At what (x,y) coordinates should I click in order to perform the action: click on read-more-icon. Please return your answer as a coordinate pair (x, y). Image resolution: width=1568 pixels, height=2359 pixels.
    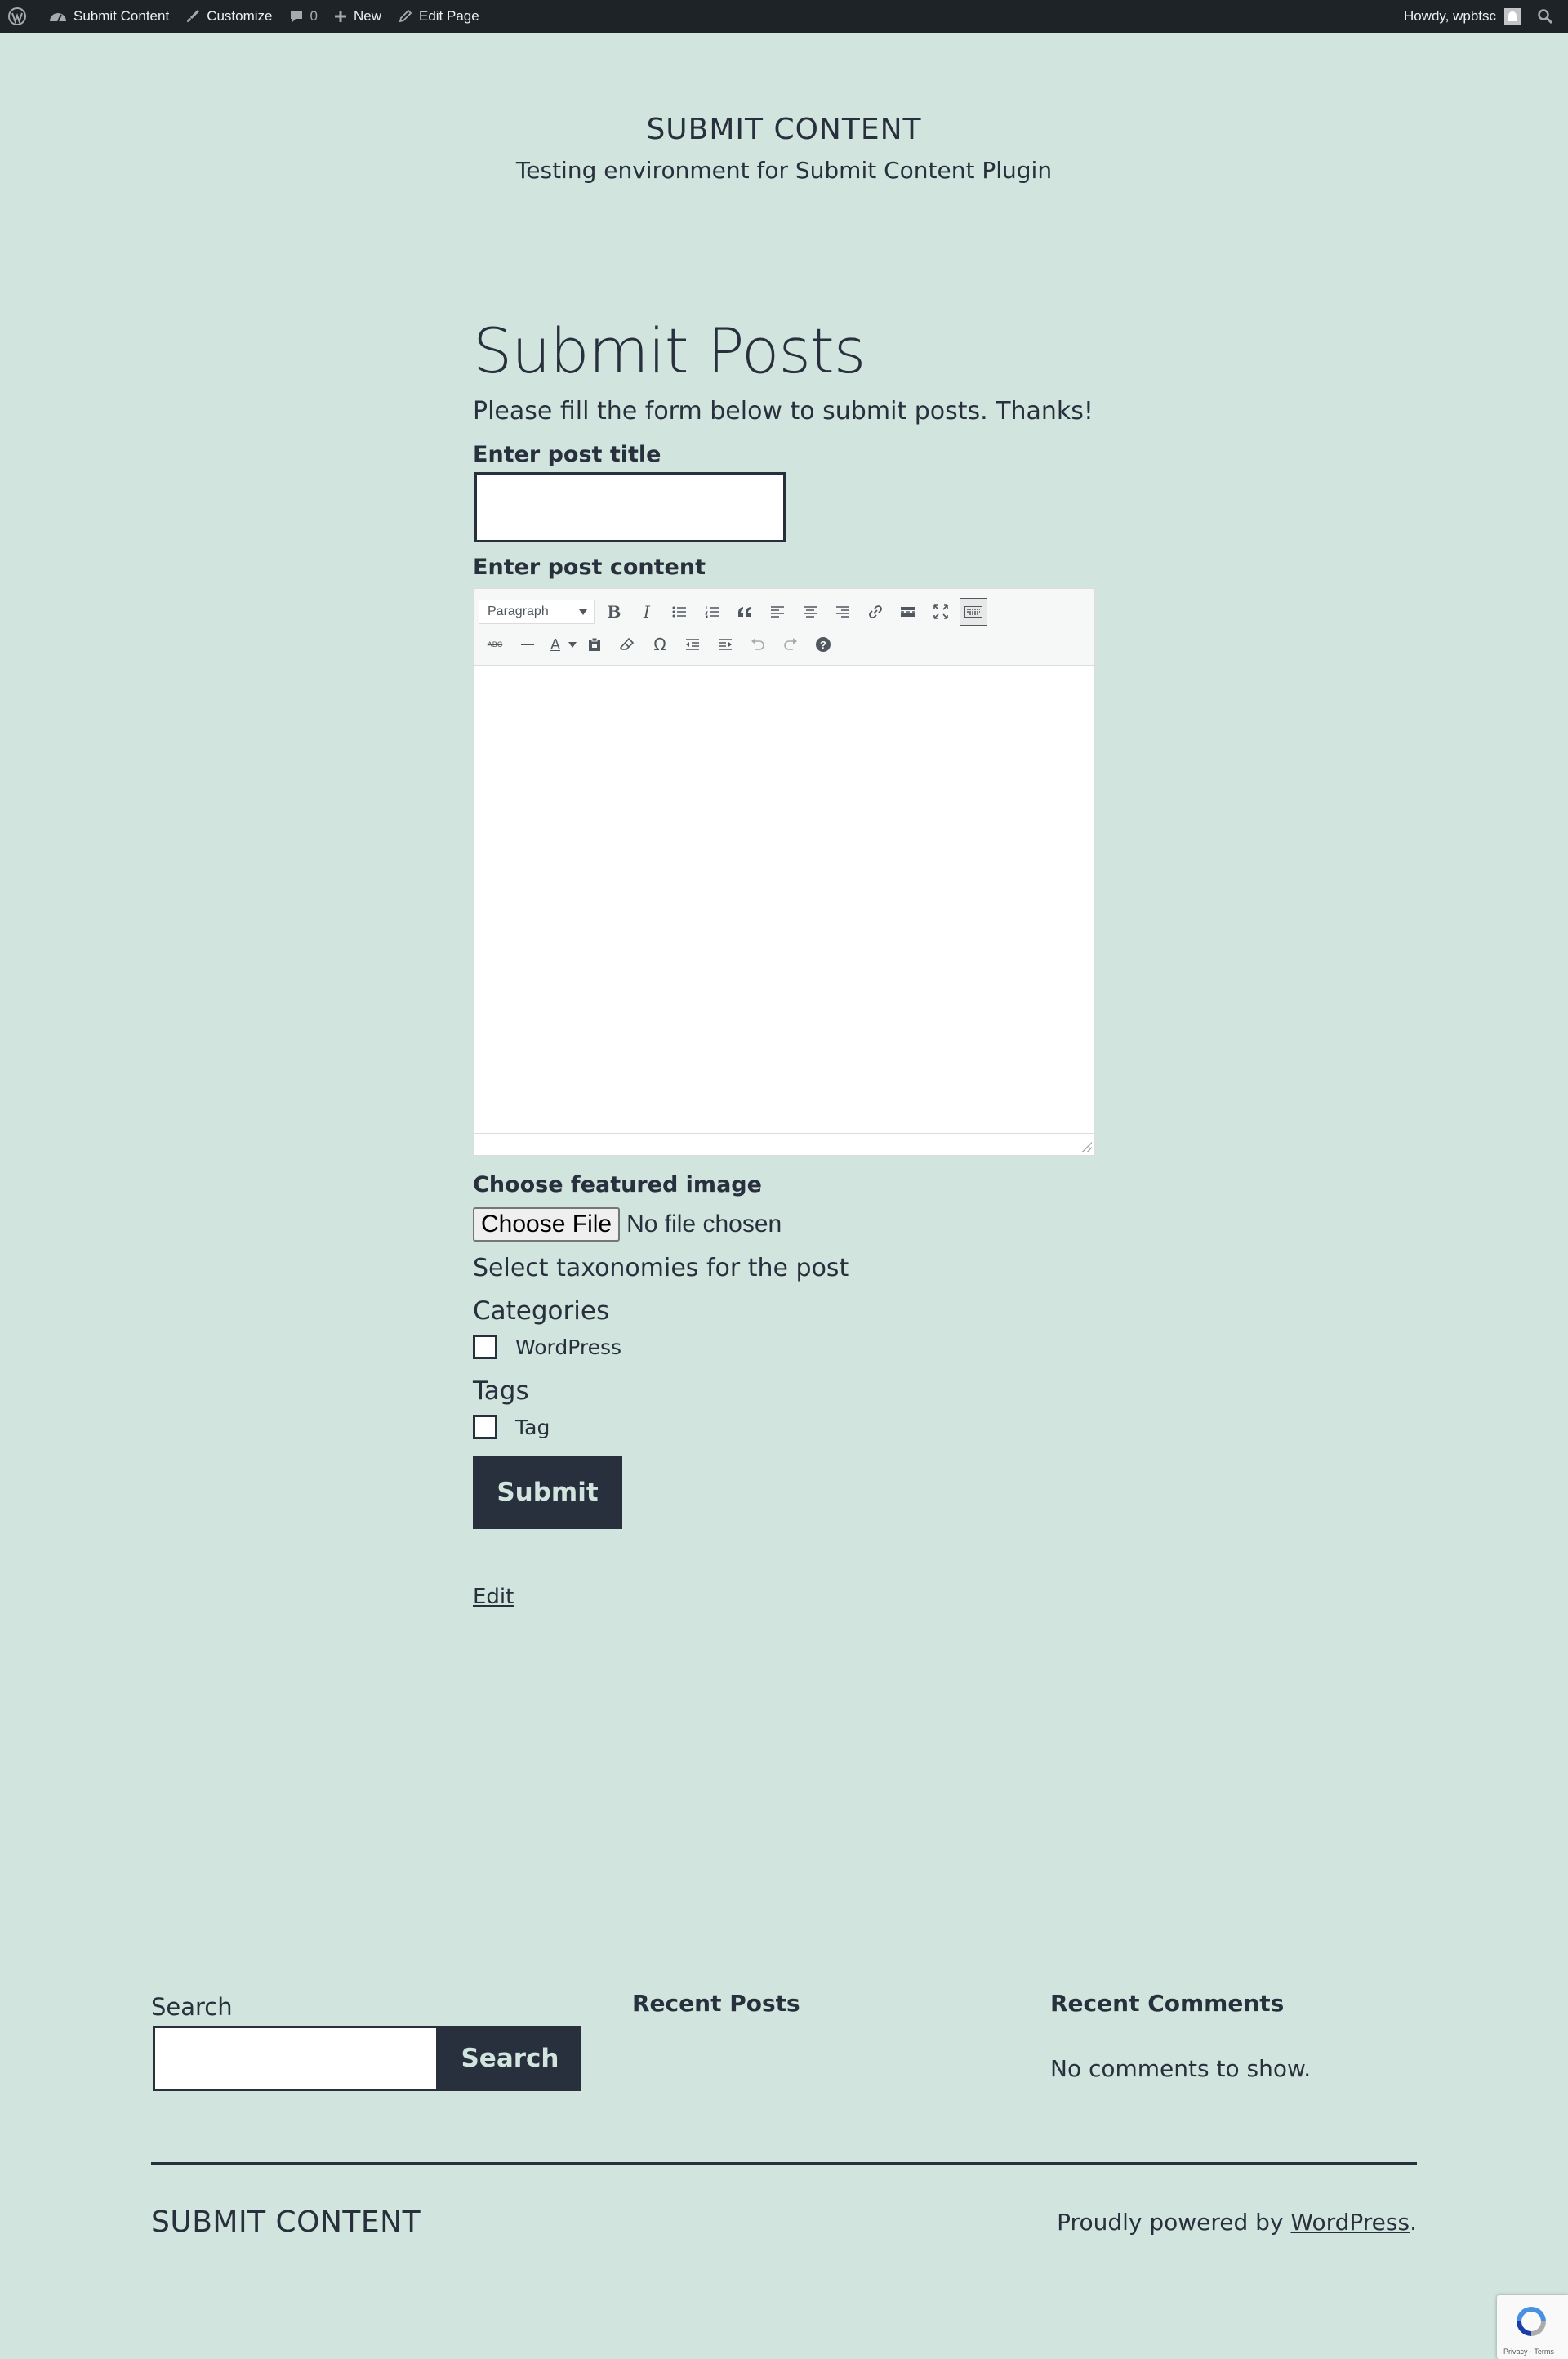
    Looking at the image, I should click on (908, 612).